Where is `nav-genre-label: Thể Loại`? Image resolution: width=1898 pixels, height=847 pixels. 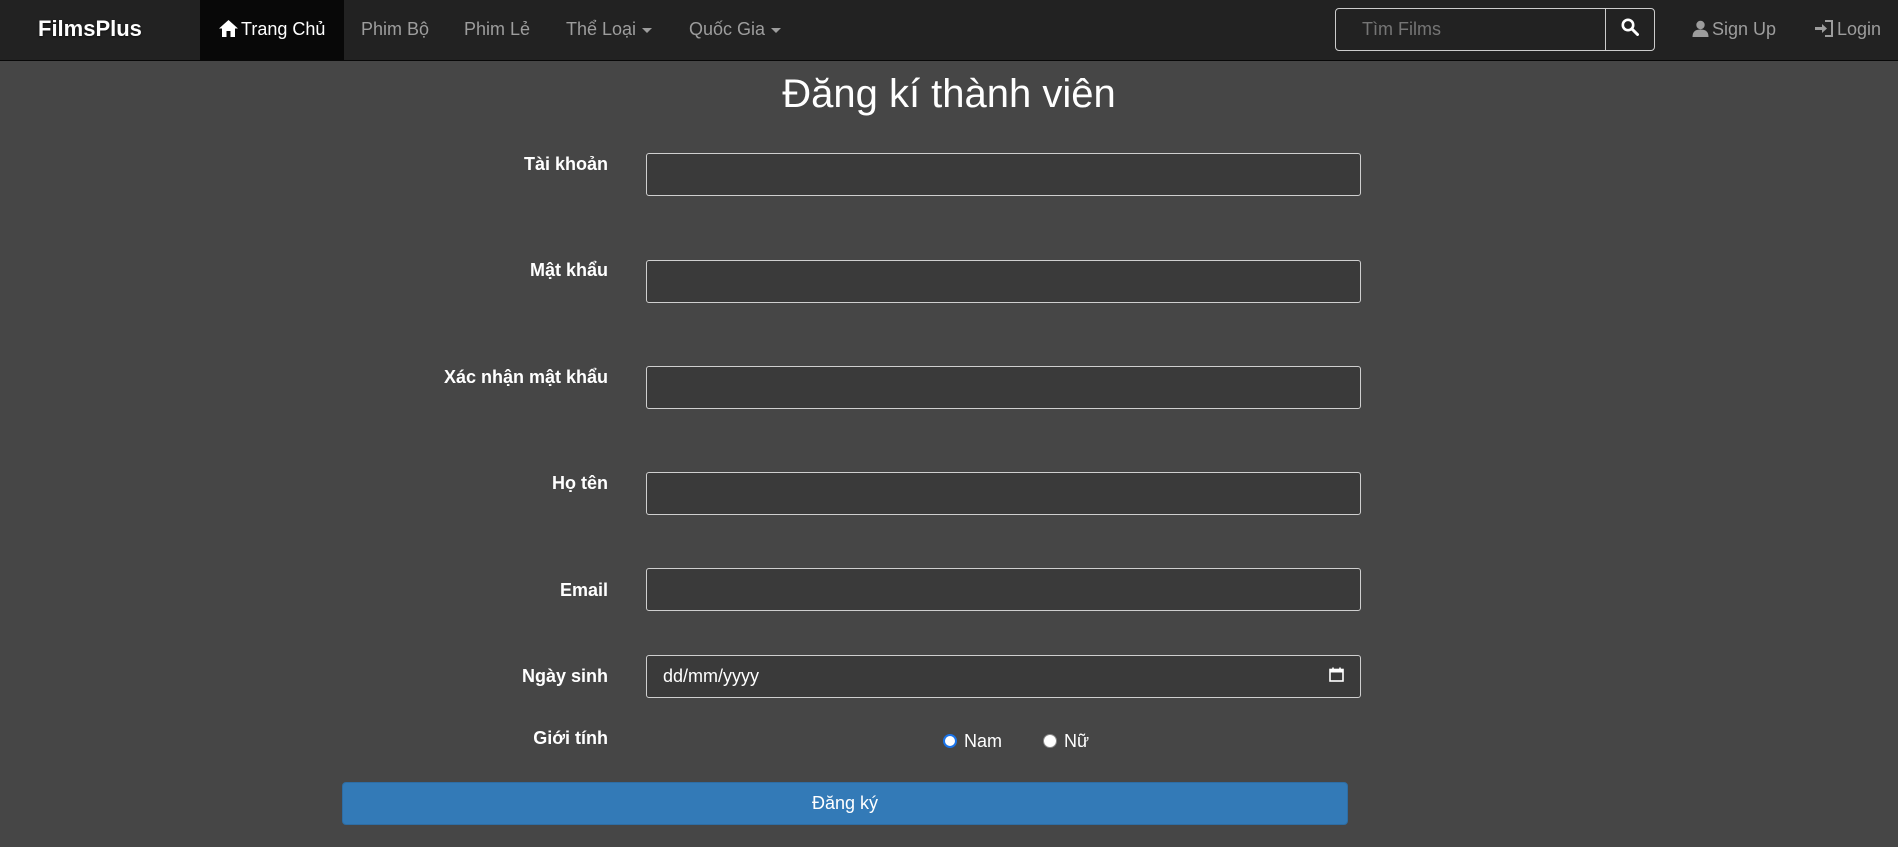
nav-genre-label: Thể Loại is located at coordinates (601, 29).